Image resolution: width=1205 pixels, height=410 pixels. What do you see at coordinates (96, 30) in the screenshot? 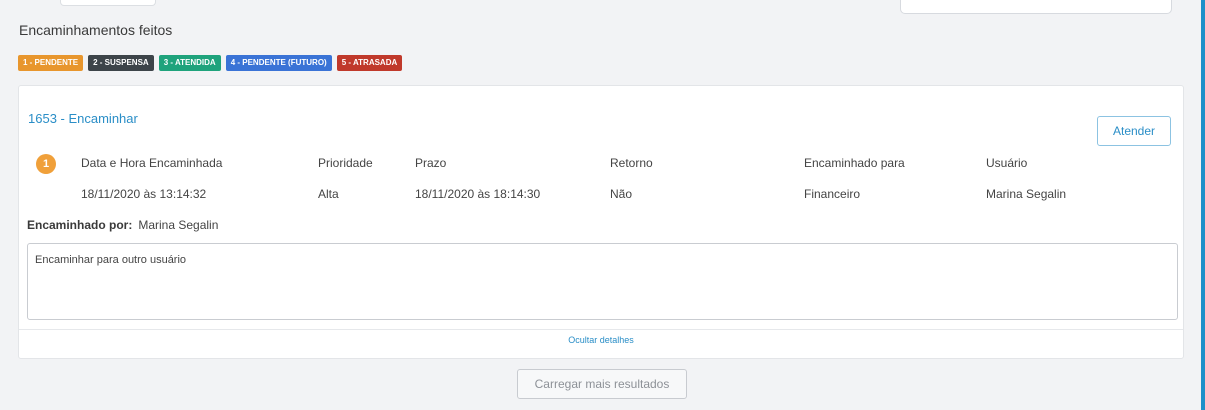
I see `section-title: Encaminhamentos feitos` at bounding box center [96, 30].